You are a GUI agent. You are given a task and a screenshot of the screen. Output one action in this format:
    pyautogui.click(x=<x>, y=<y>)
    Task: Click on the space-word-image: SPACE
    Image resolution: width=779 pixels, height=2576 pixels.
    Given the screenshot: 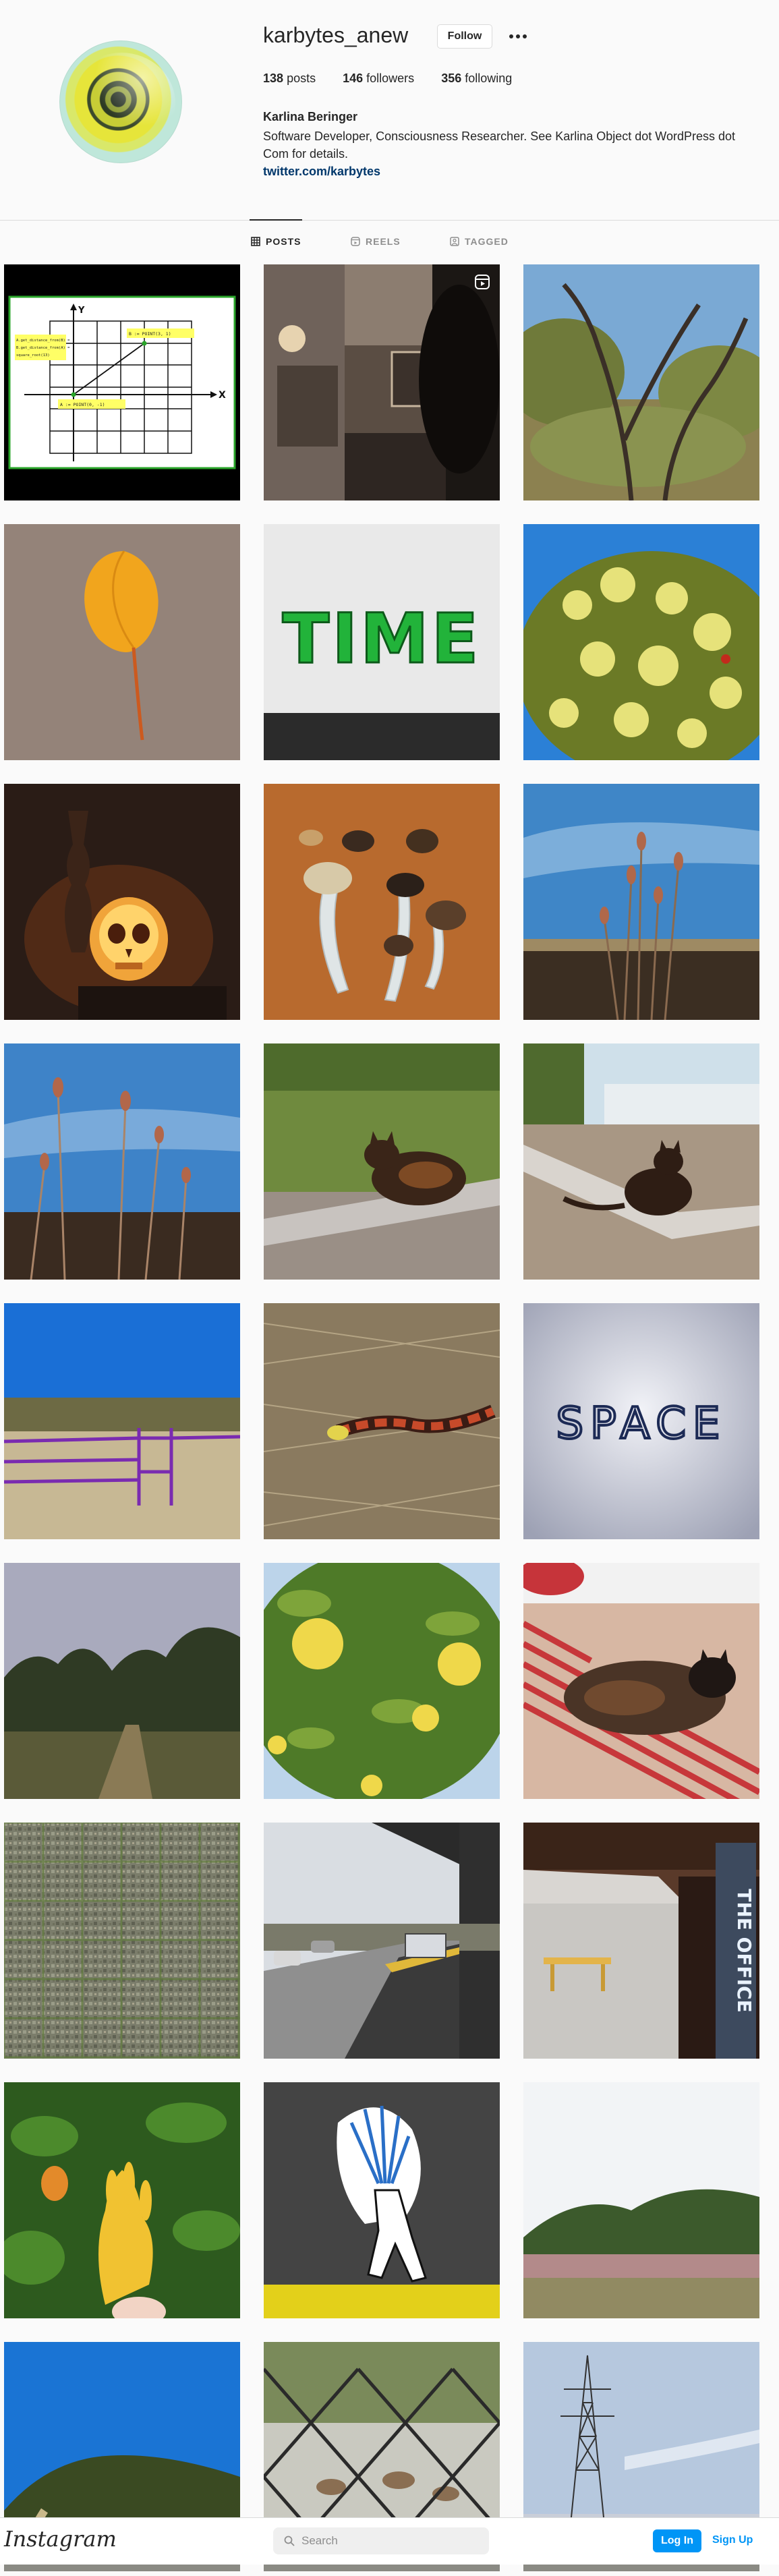 What is the action you would take?
    pyautogui.click(x=641, y=1421)
    